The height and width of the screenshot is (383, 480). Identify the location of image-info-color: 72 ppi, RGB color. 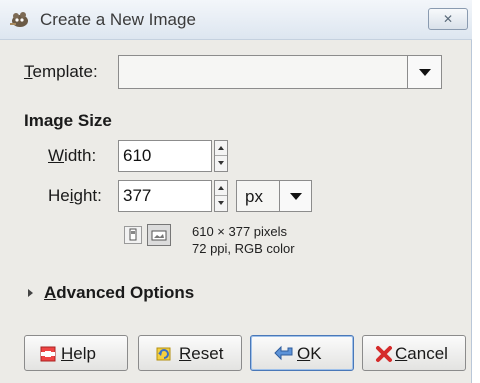
(243, 248).